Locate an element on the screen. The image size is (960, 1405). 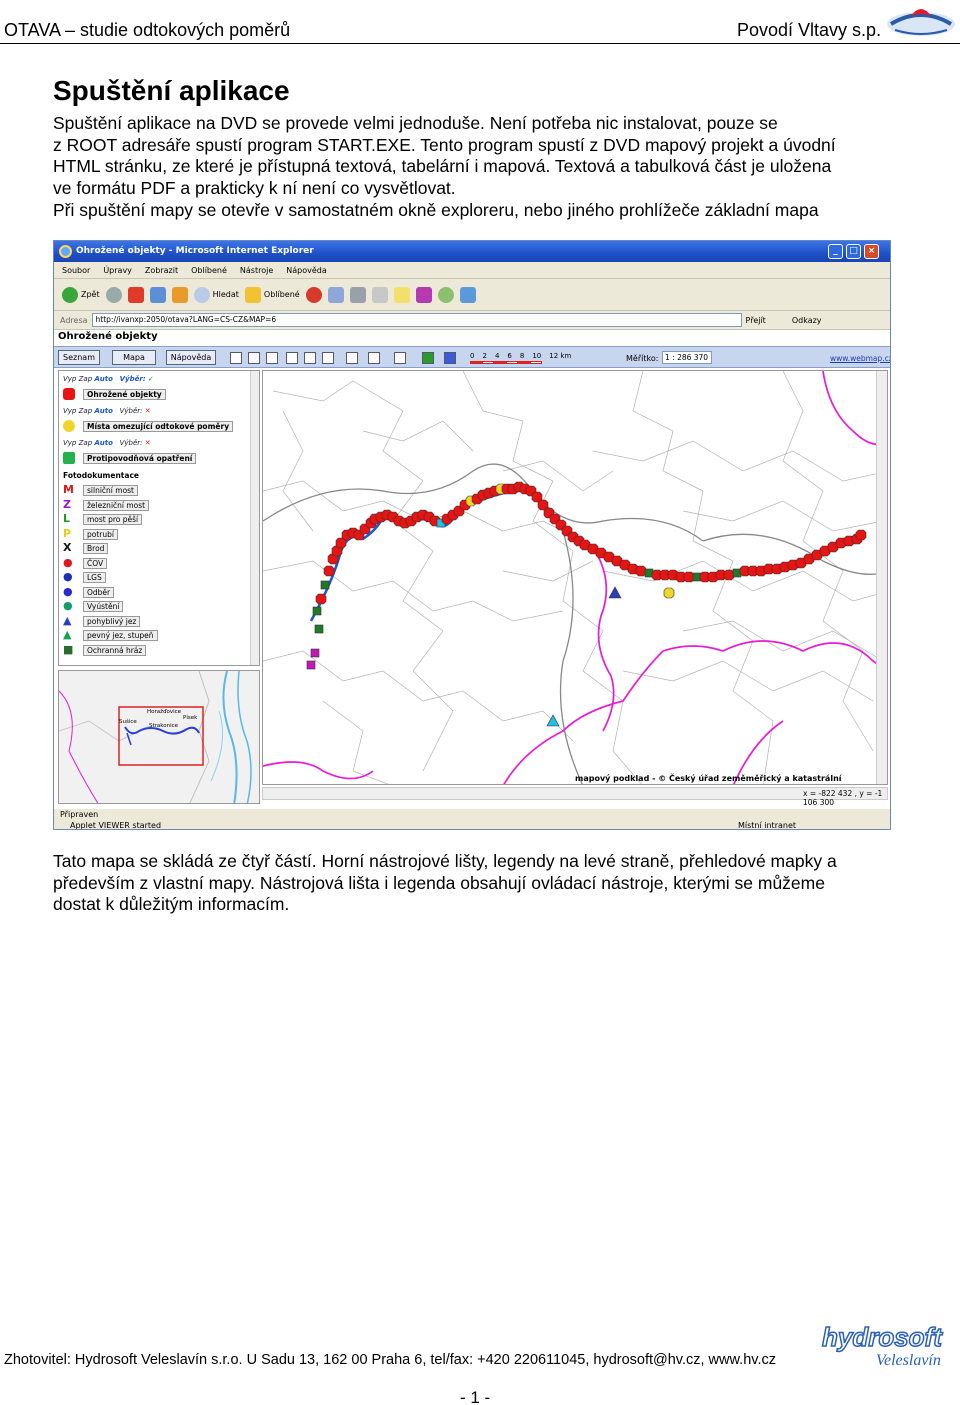
menu-item: Zobrazit is located at coordinates (161, 272).